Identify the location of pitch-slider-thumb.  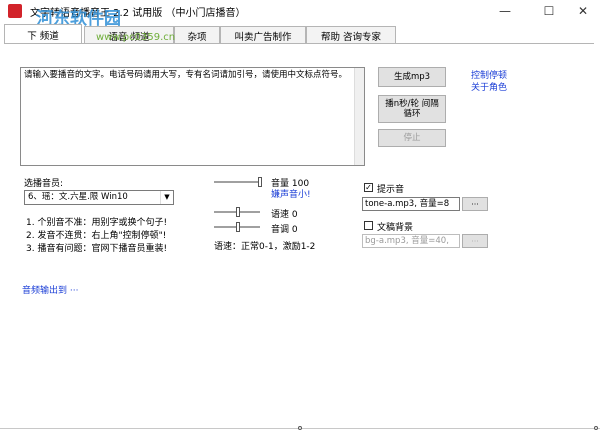
(238, 227).